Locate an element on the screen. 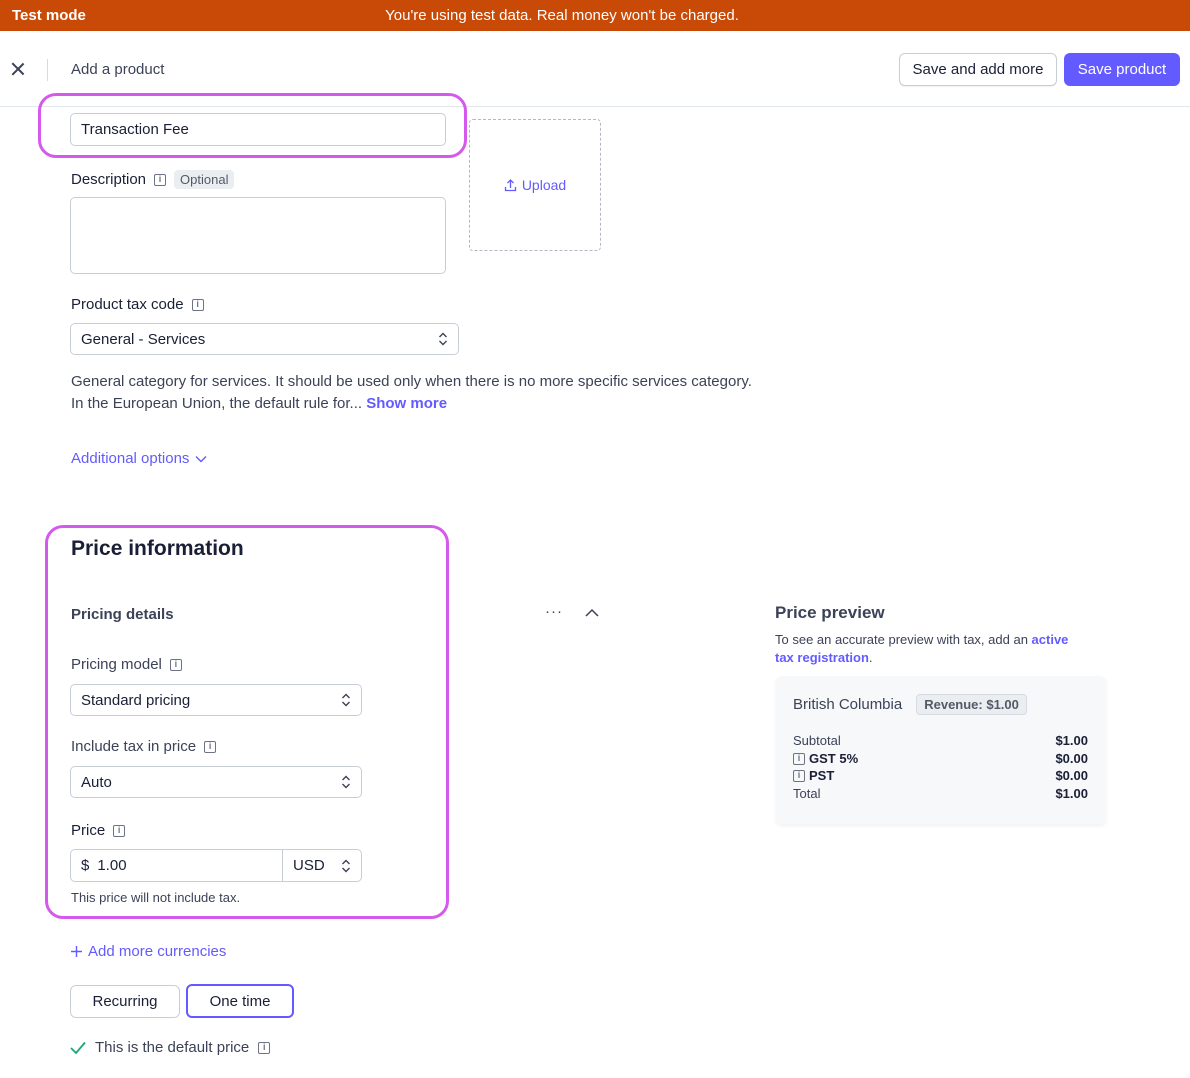 The height and width of the screenshot is (1078, 1190). tax-code-label-row: Product tax code i is located at coordinates (137, 304).